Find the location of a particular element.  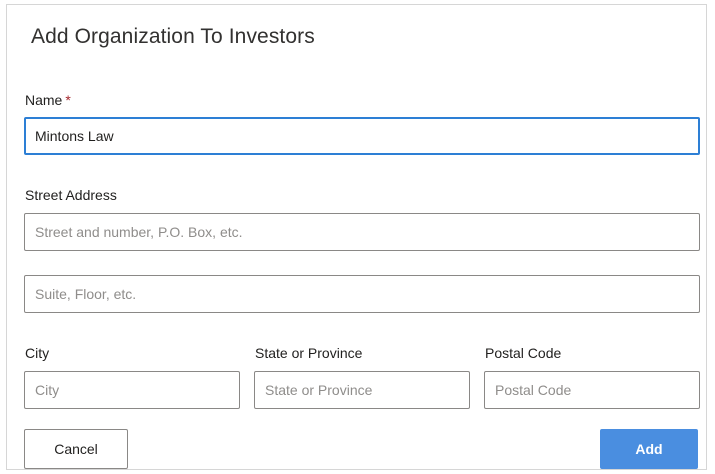

name-label-row: Name * is located at coordinates (48, 100).